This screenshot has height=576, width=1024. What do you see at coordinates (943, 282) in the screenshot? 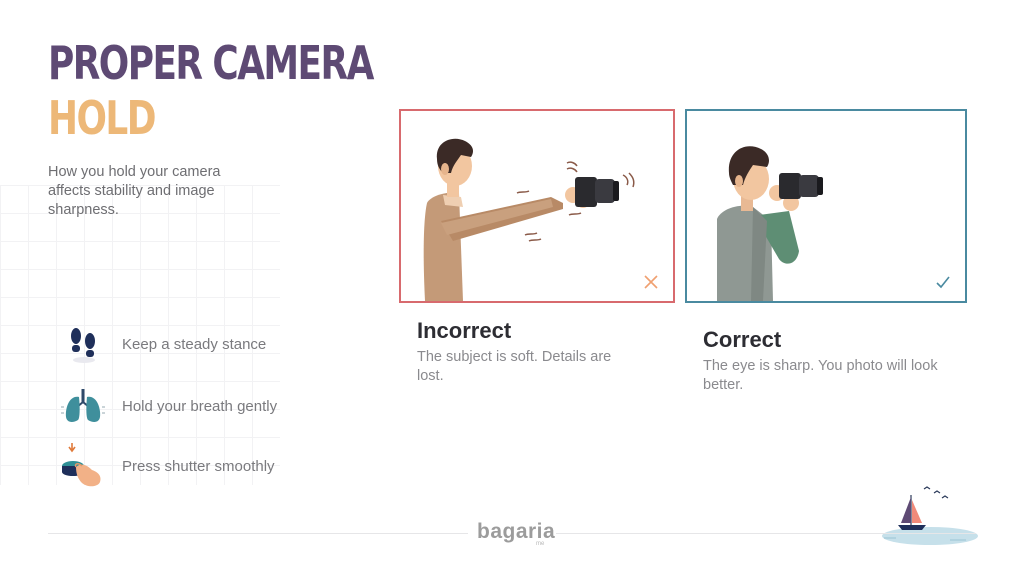
I see `check-icon` at bounding box center [943, 282].